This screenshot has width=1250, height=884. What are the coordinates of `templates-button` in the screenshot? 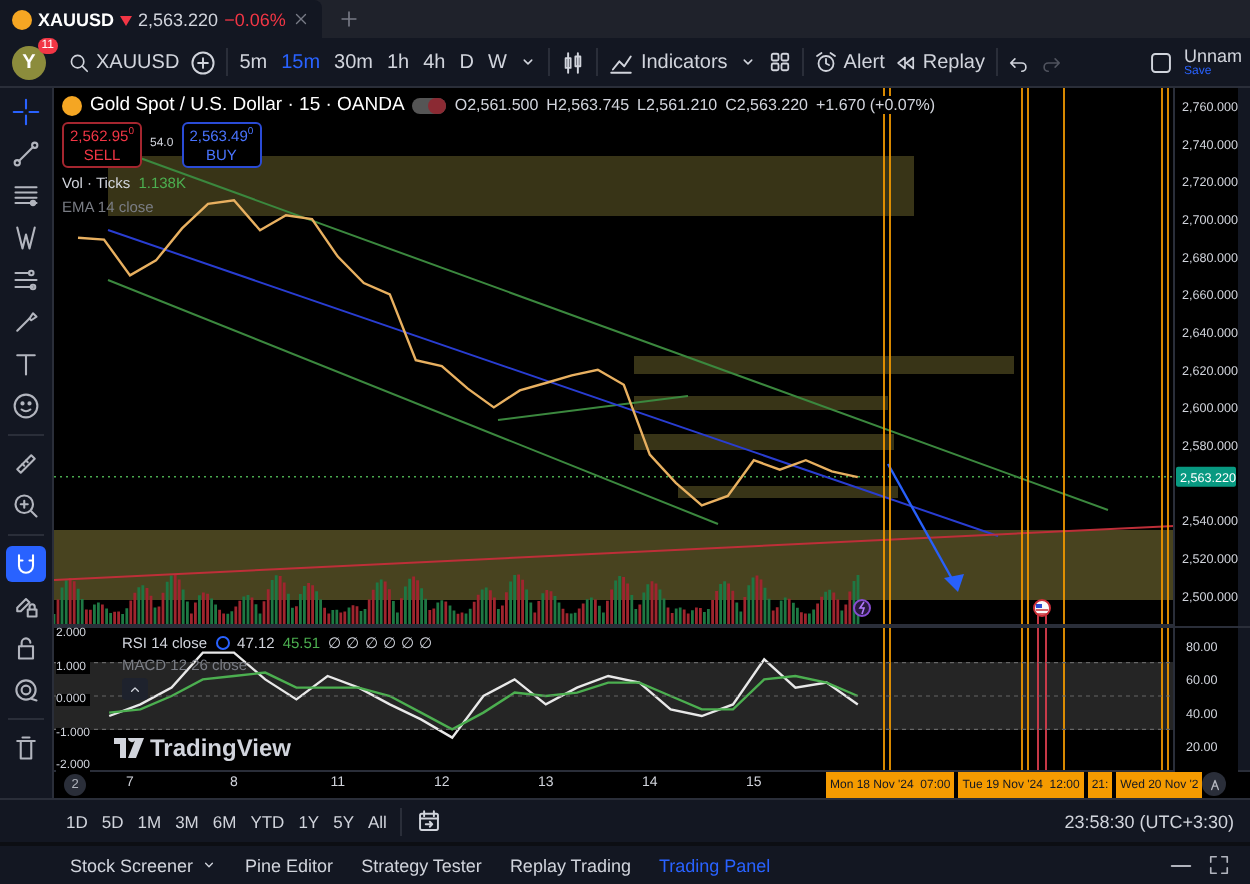 It's located at (779, 62).